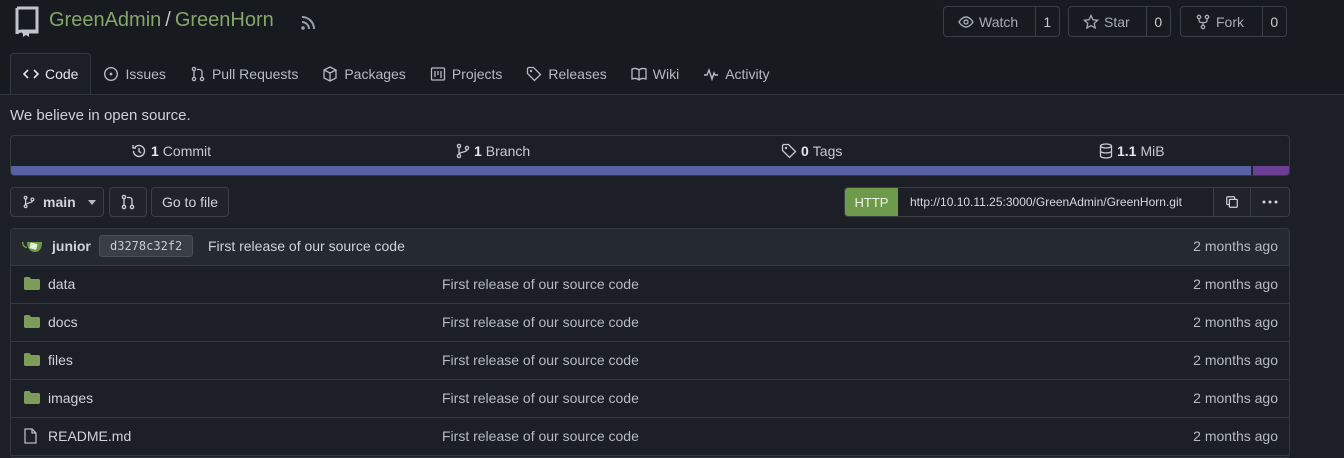 The width and height of the screenshot is (1344, 458). What do you see at coordinates (190, 202) in the screenshot?
I see `go-to-file-button: Go to file` at bounding box center [190, 202].